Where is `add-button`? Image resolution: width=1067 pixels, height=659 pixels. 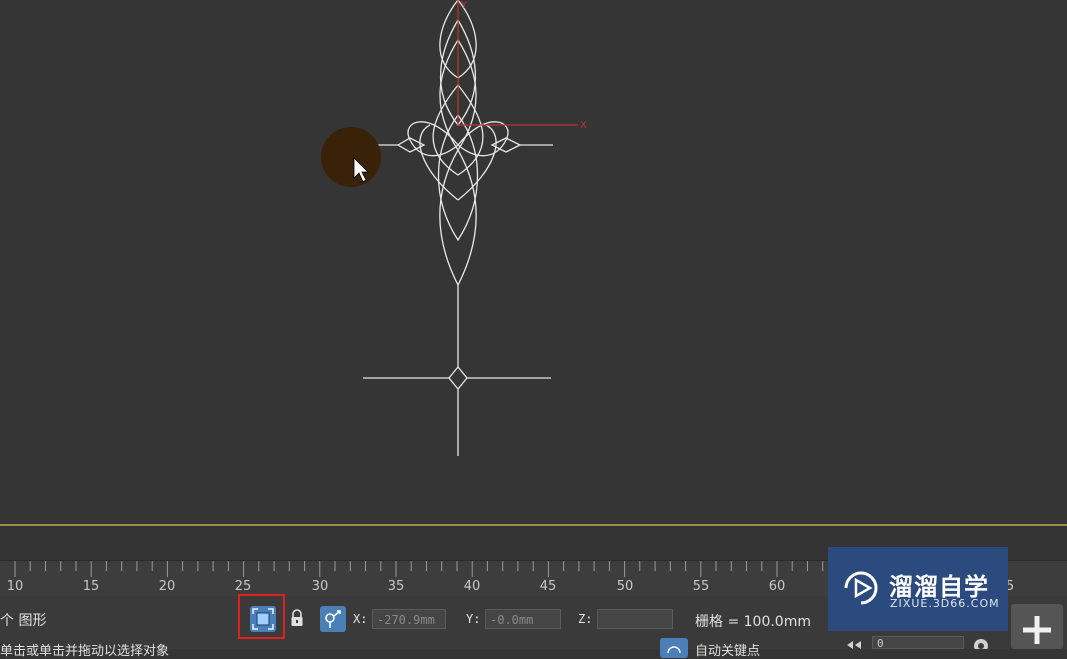 add-button is located at coordinates (1037, 626).